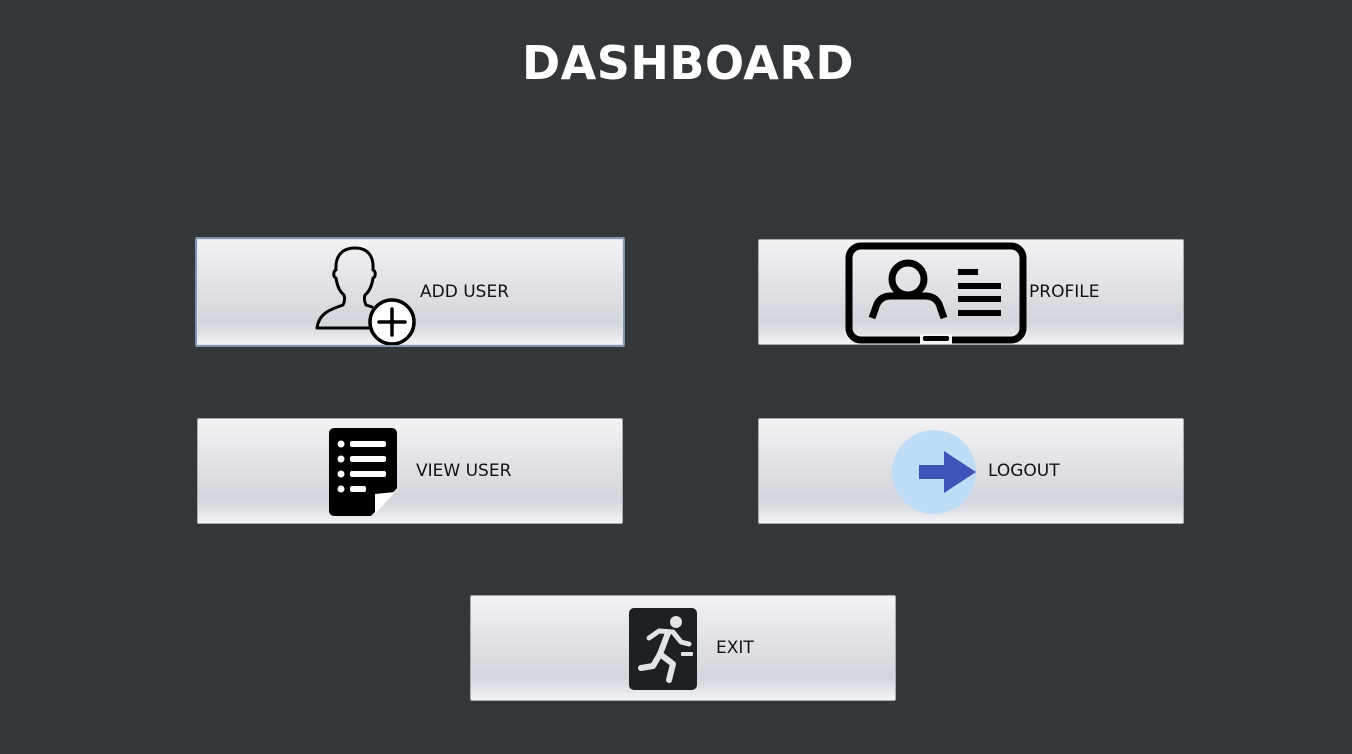  I want to click on view-user-button: VIEW USER, so click(410, 471).